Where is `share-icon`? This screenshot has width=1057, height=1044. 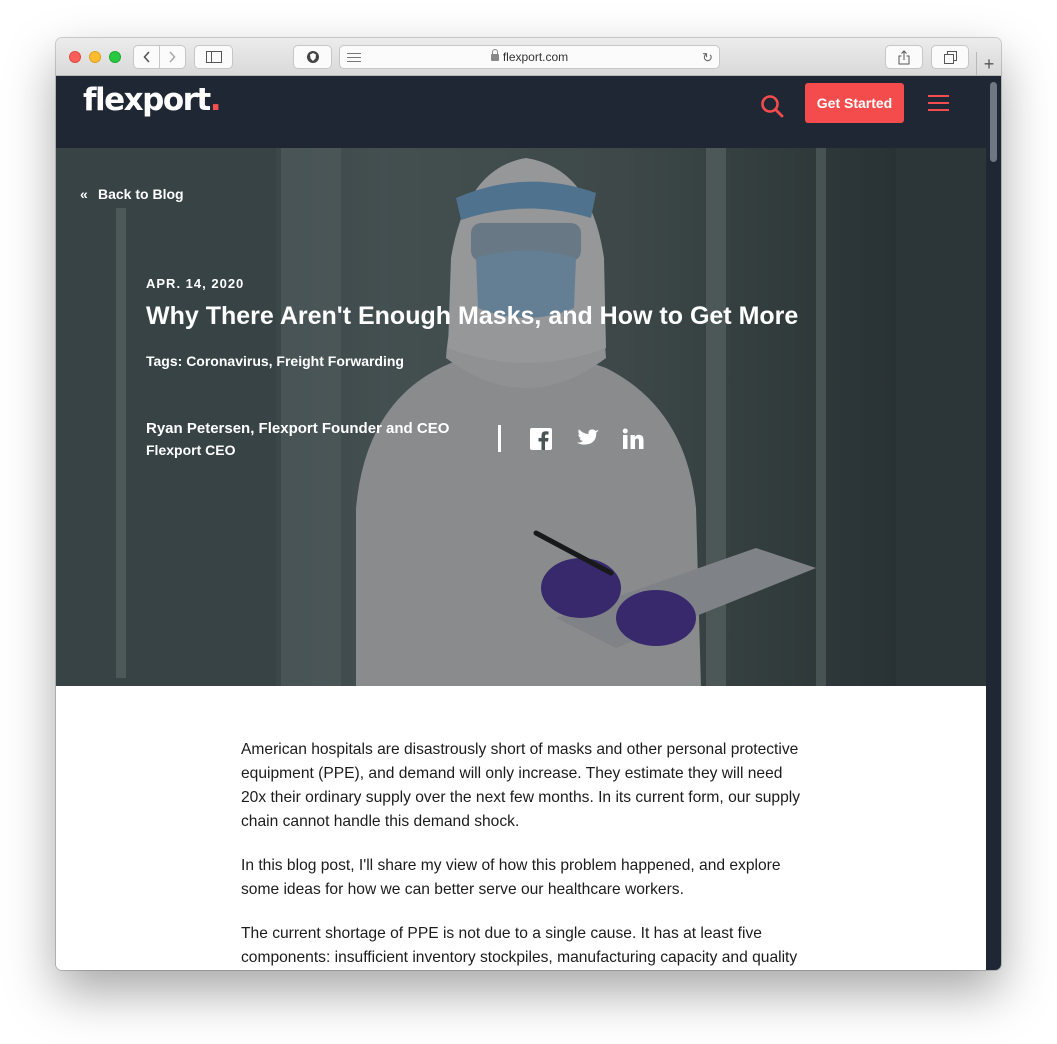 share-icon is located at coordinates (904, 56).